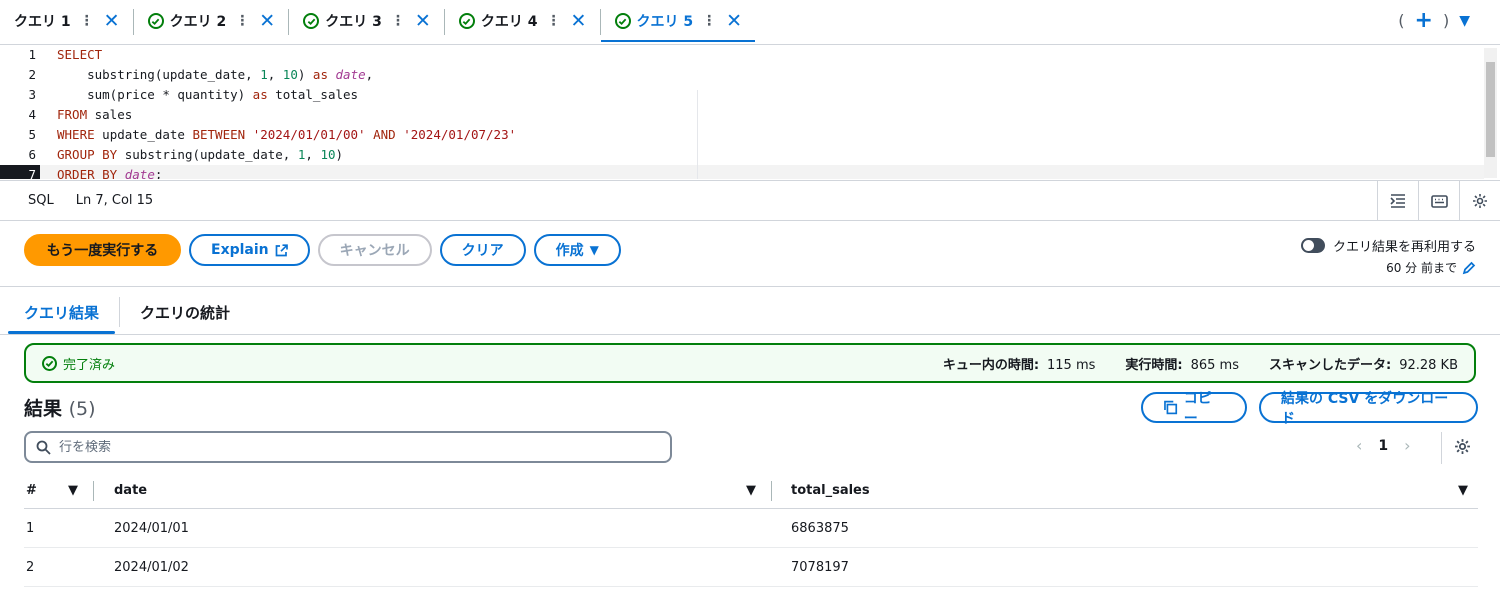  What do you see at coordinates (66, 21) in the screenshot?
I see `tab-query-1: クエリ 1 ⋮ ✕` at bounding box center [66, 21].